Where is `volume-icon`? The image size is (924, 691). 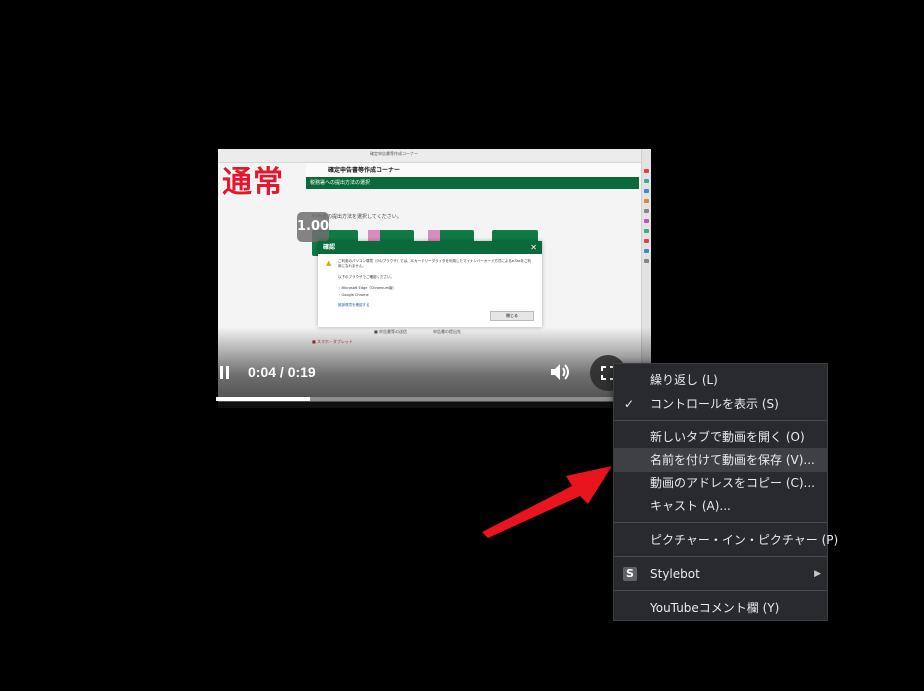 volume-icon is located at coordinates (560, 372).